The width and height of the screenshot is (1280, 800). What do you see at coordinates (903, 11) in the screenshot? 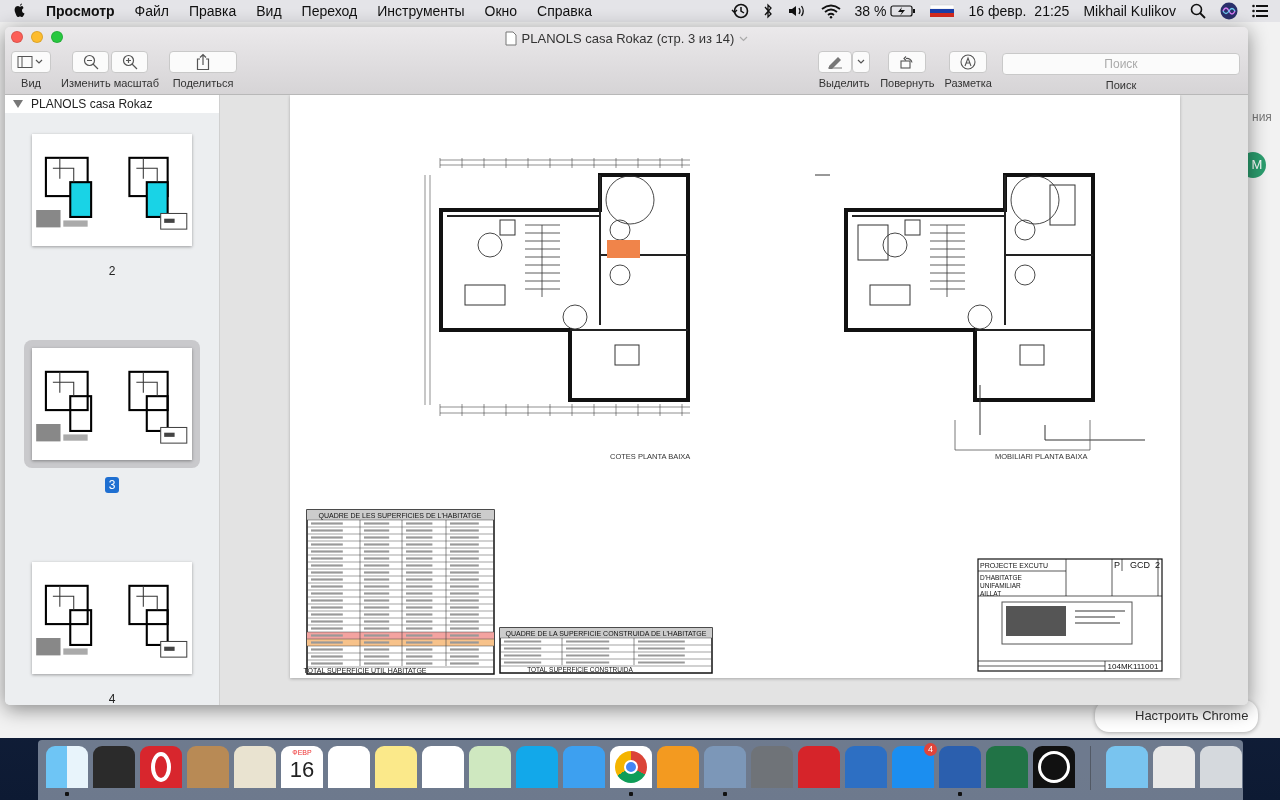
I see `battery-charging-icon` at bounding box center [903, 11].